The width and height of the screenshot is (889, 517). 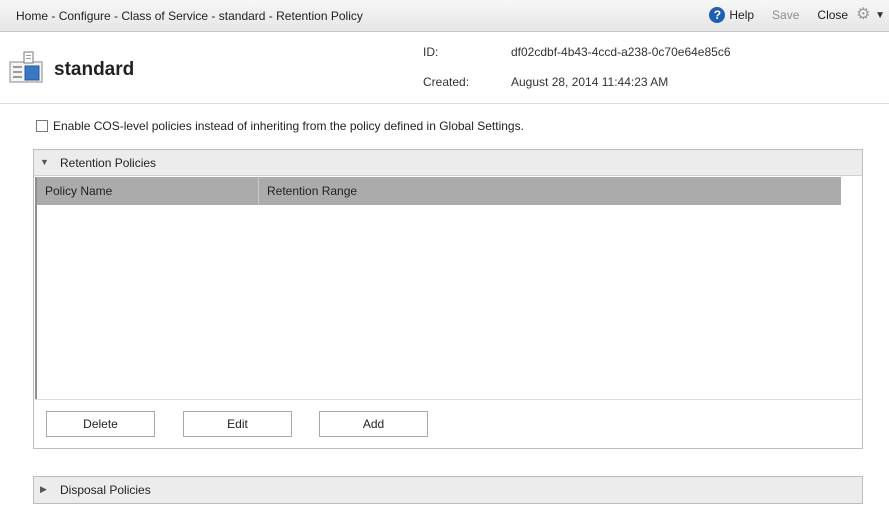 I want to click on breadcrumb-standard: standard, so click(x=242, y=16).